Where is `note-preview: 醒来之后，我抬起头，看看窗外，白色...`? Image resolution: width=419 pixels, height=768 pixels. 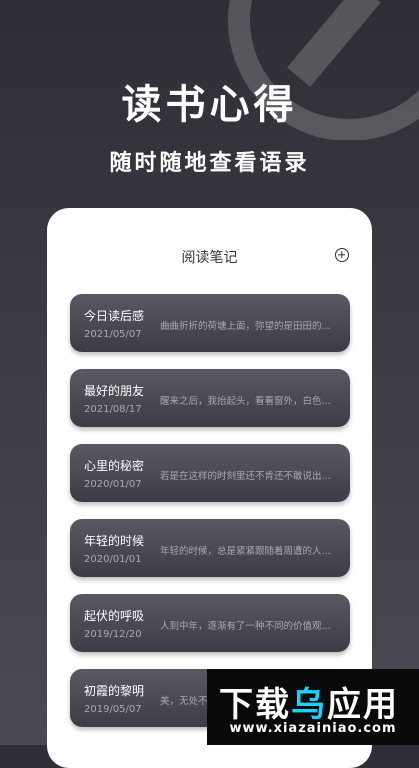 note-preview: 醒来之后，我抬起头，看看窗外，白色... is located at coordinates (245, 401).